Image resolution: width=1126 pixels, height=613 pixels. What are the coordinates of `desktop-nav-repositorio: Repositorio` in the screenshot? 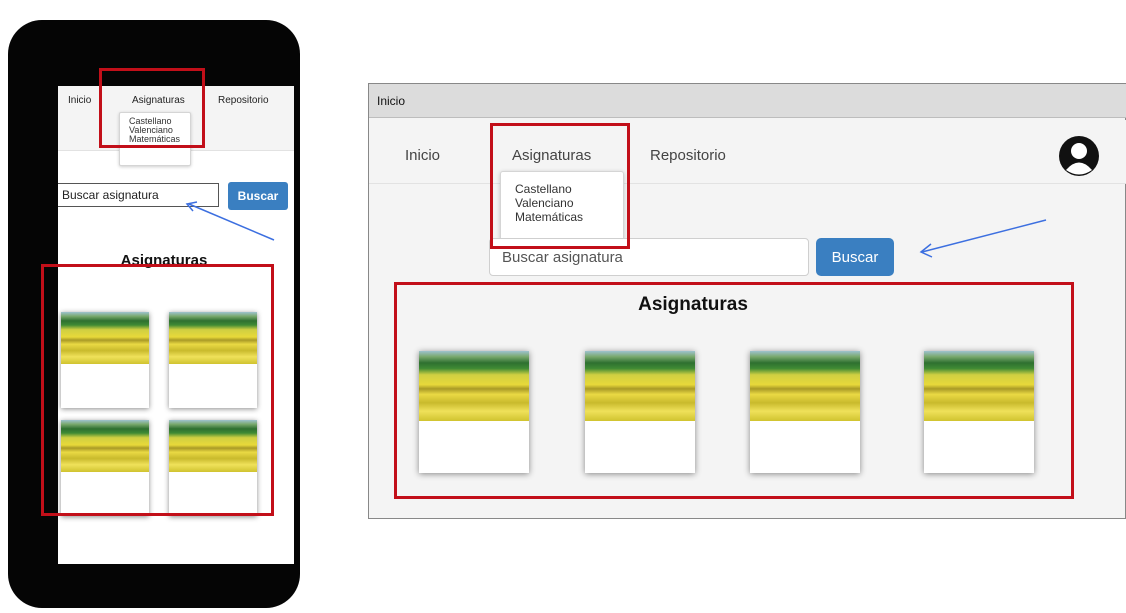 It's located at (688, 155).